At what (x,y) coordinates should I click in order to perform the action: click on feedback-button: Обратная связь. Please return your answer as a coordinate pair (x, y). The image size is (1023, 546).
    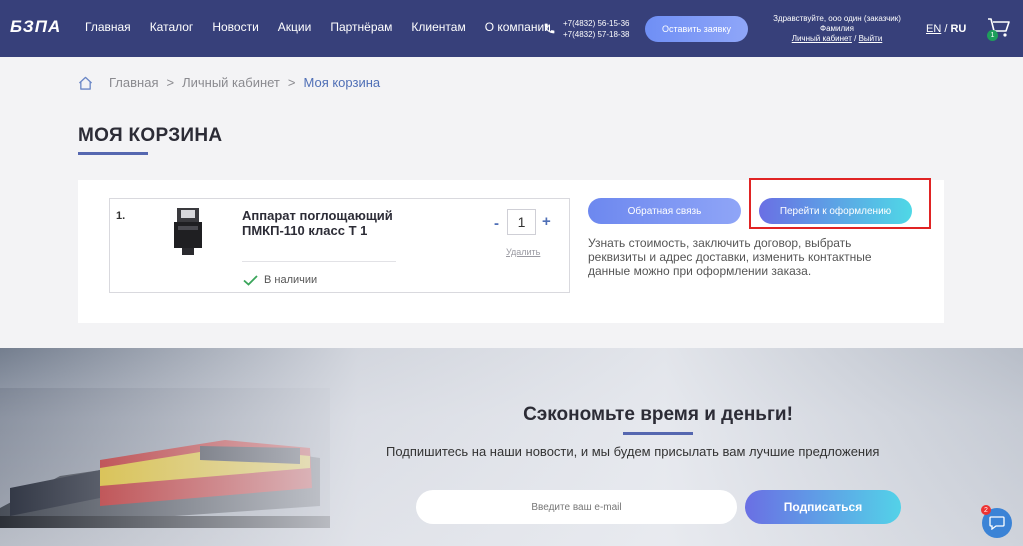
    Looking at the image, I should click on (664, 211).